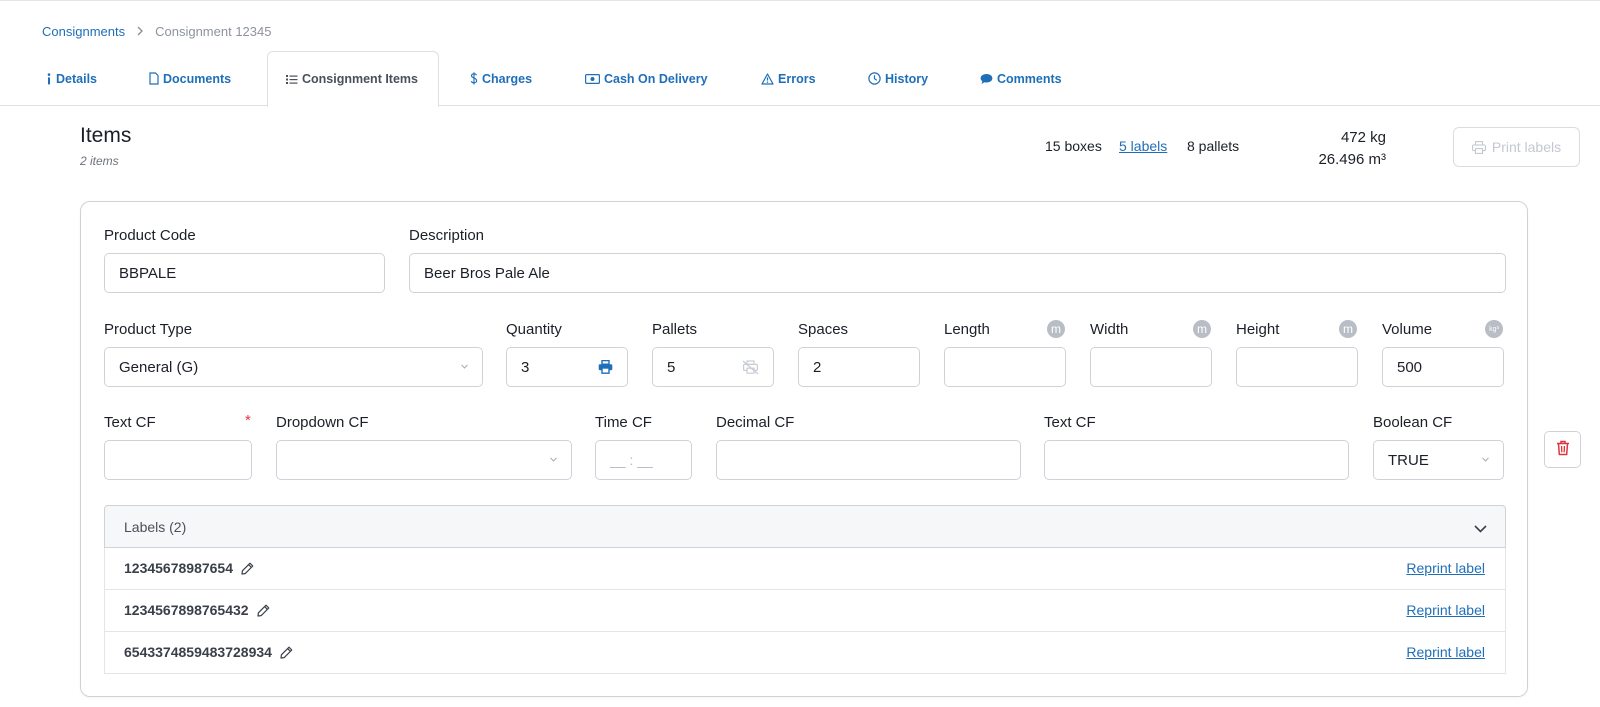 Image resolution: width=1600 pixels, height=707 pixels. I want to click on tab-label: Charges, so click(507, 78).